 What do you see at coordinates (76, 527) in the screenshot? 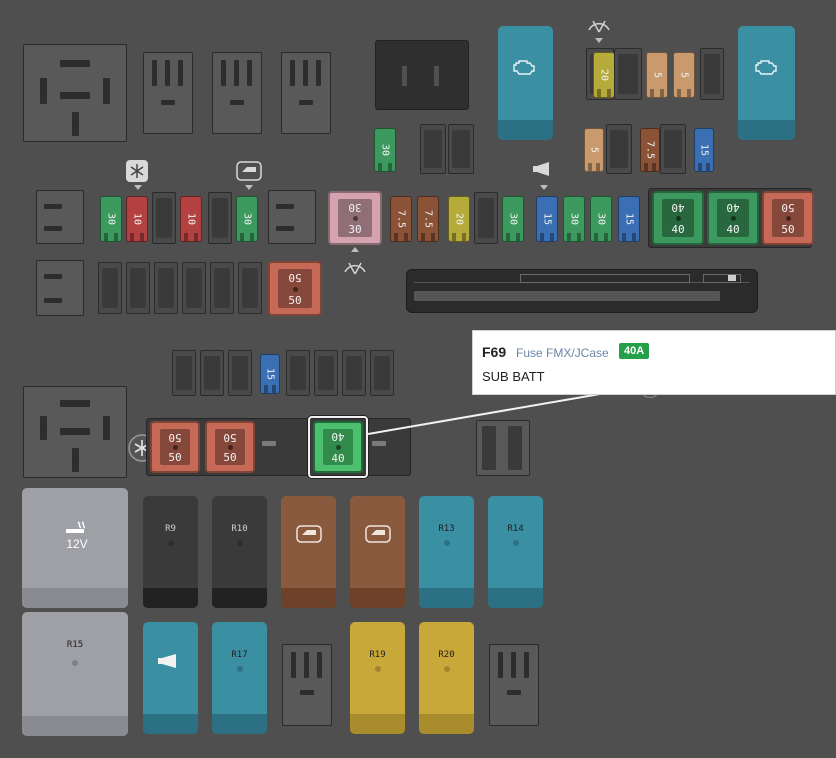
I see `cigarette-lighter-icon` at bounding box center [76, 527].